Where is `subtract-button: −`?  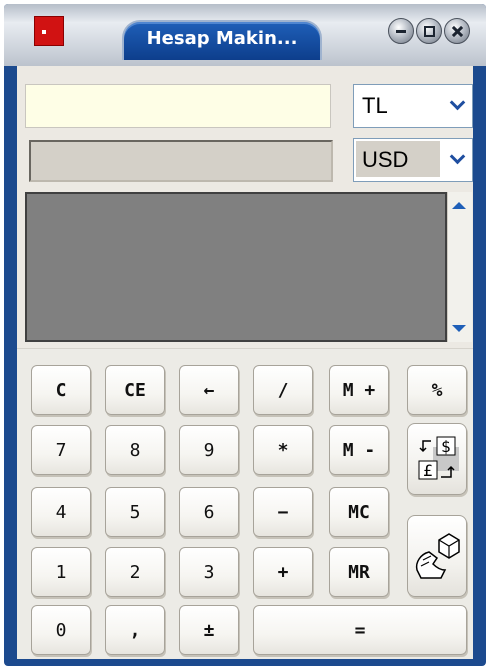
subtract-button: − is located at coordinates (283, 512).